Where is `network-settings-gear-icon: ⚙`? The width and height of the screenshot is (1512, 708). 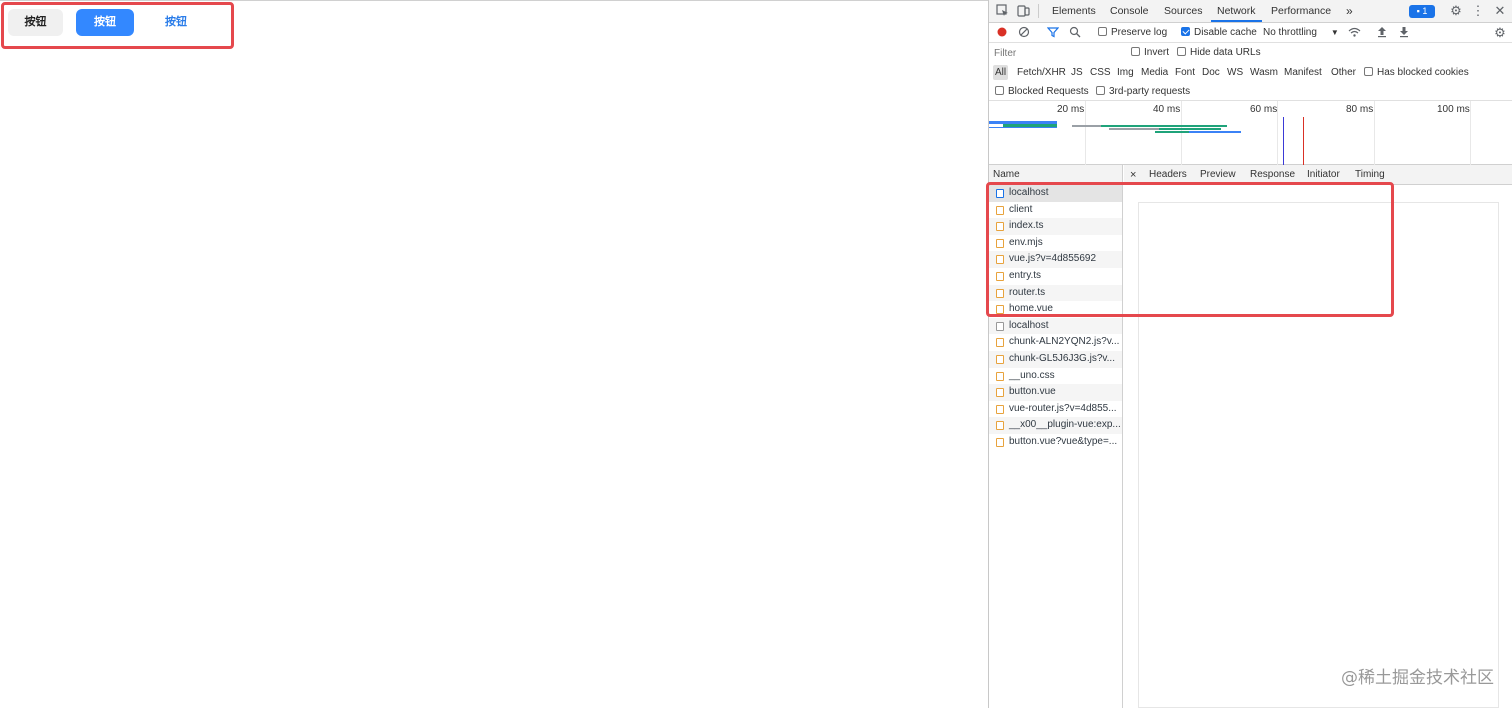 network-settings-gear-icon: ⚙ is located at coordinates (1500, 33).